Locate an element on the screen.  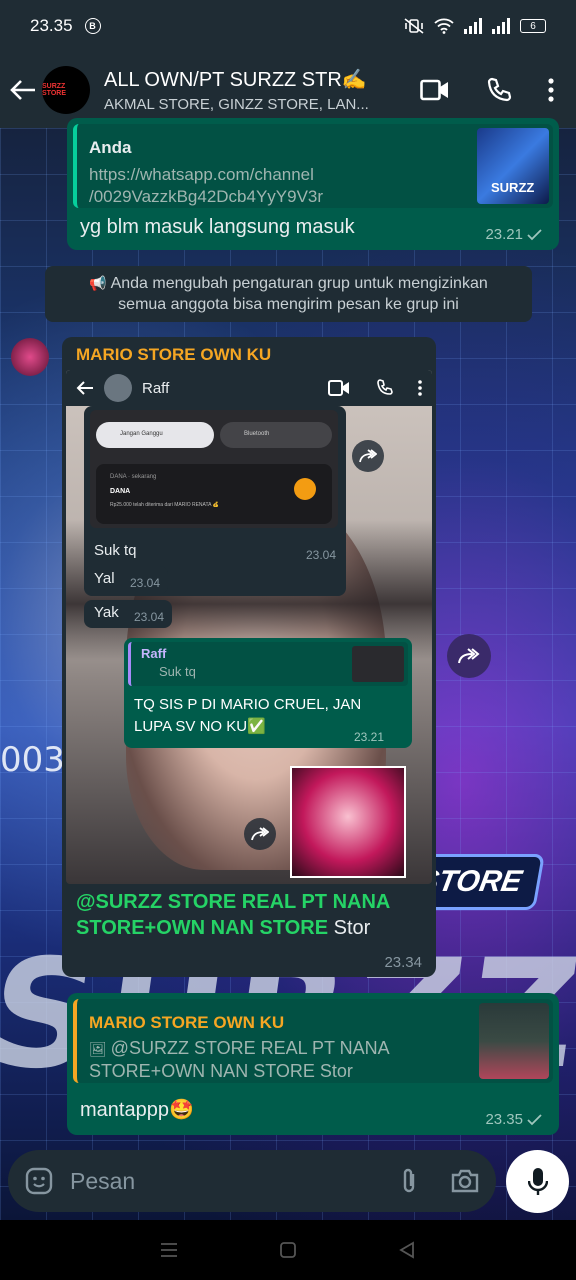
quote-author: Anda is located at coordinates (110, 147).